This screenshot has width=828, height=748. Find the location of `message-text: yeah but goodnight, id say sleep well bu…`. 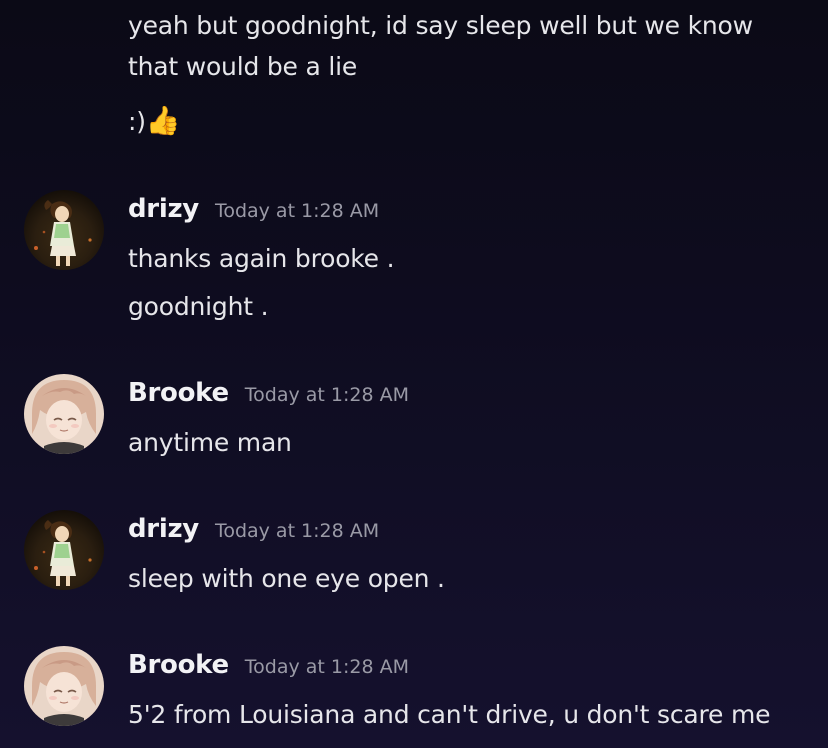

message-text: yeah but goodnight, id say sleep well bu… is located at coordinates (440, 25).